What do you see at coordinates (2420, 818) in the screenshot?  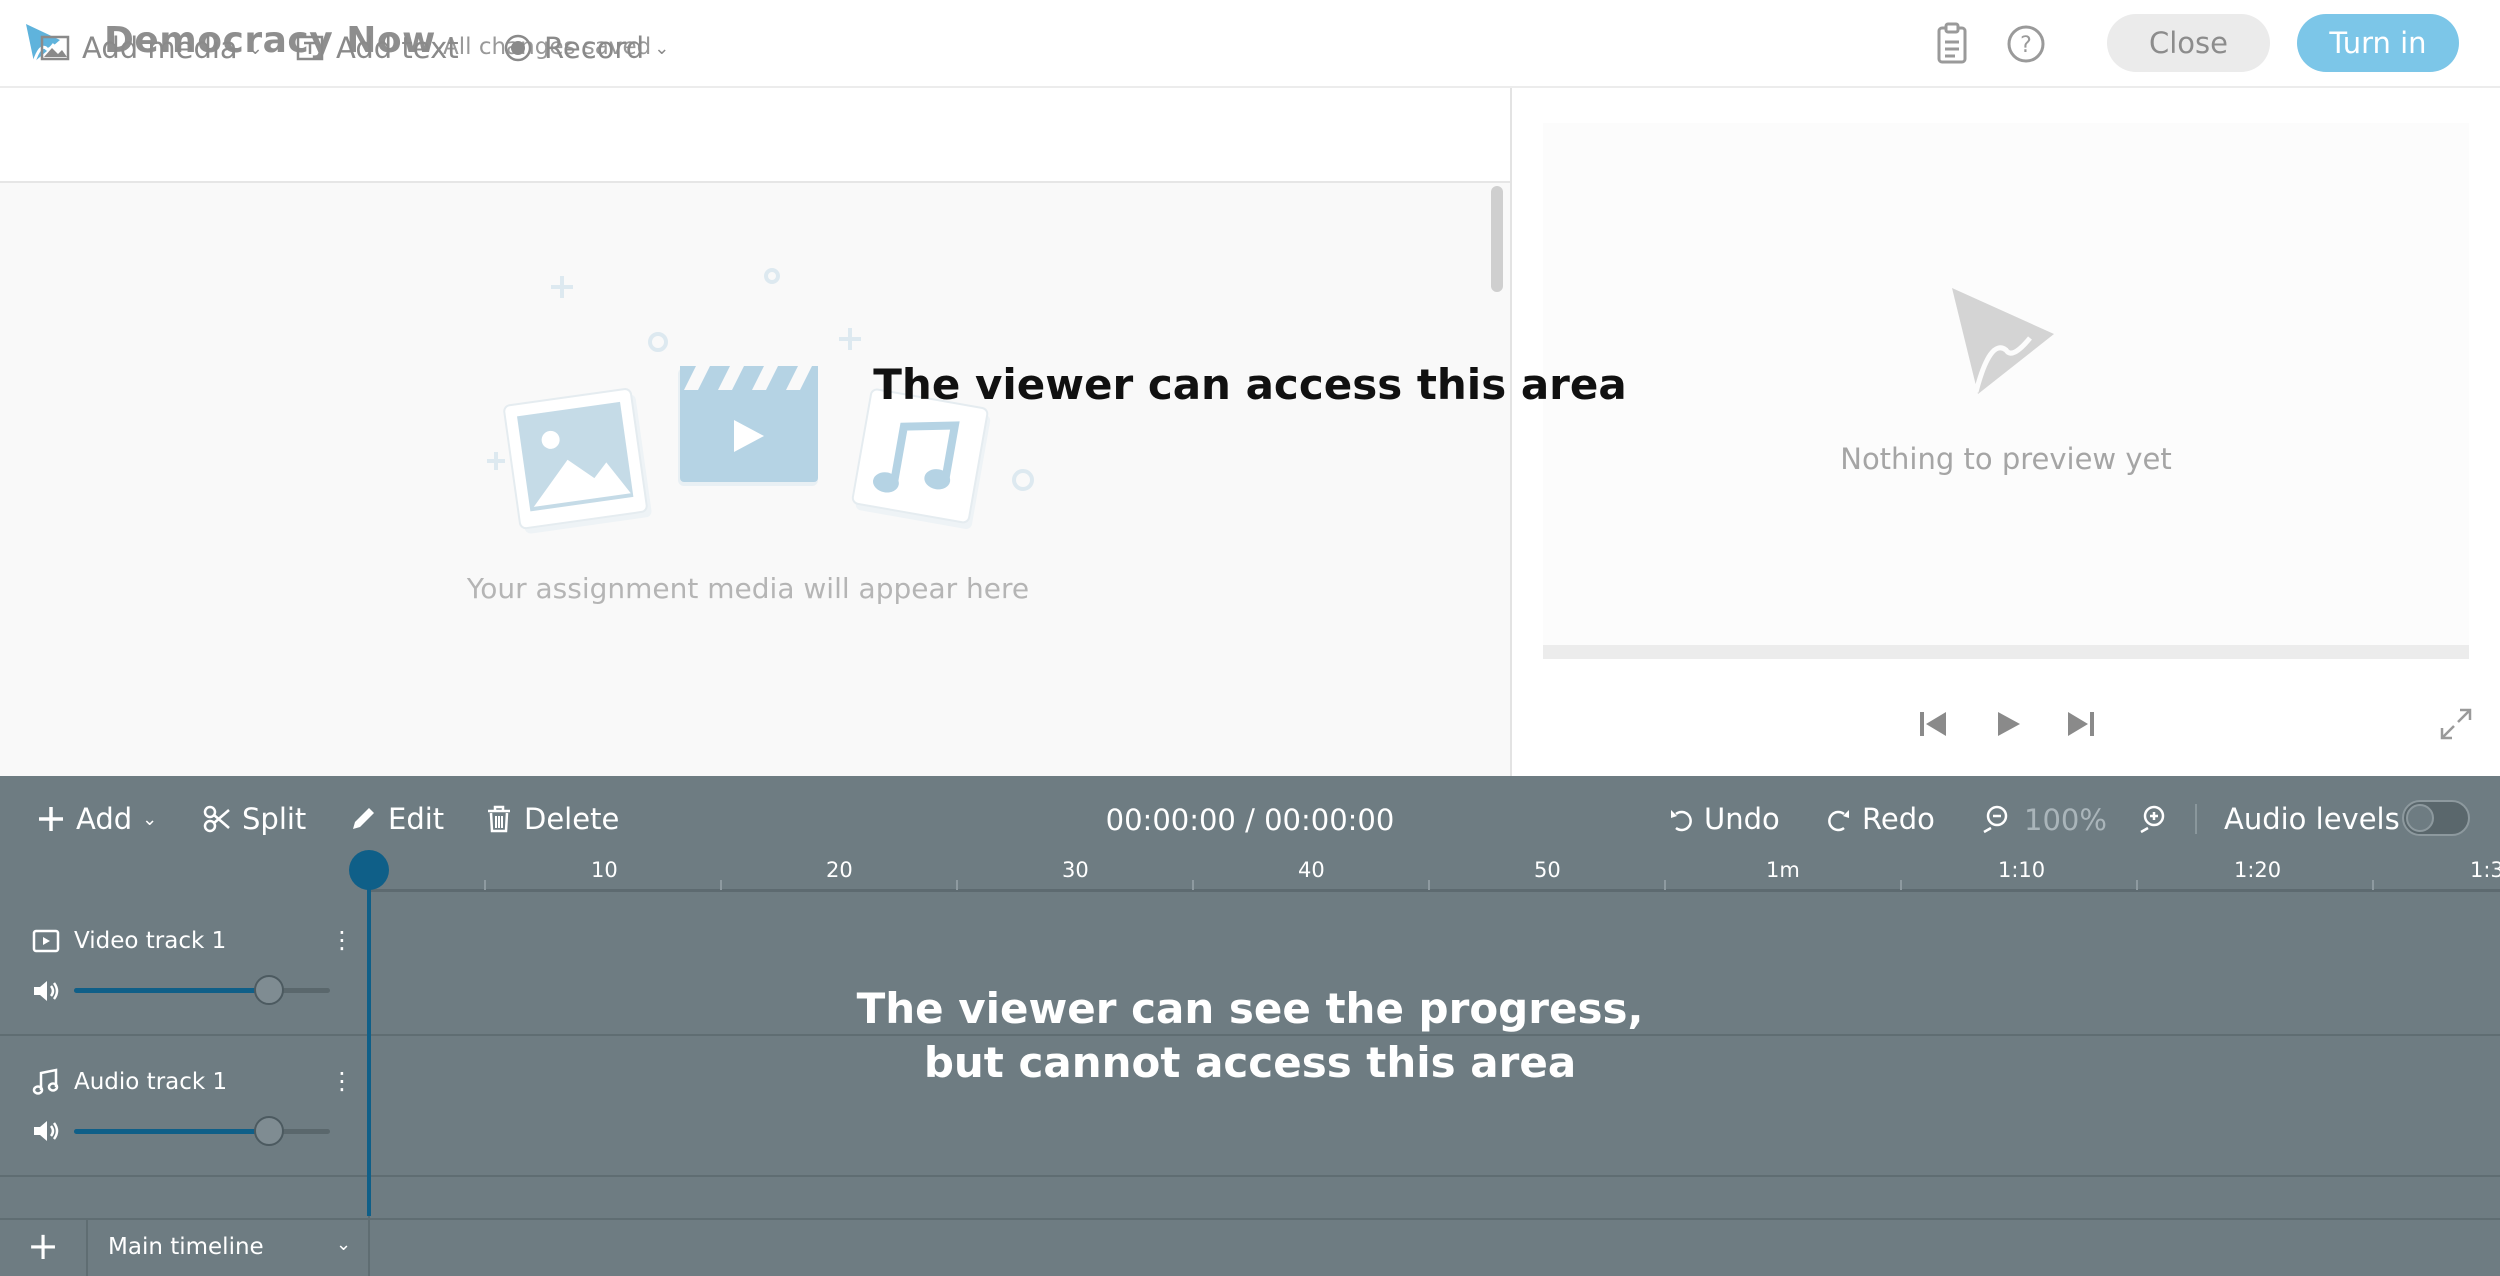 I see `toggle-knob` at bounding box center [2420, 818].